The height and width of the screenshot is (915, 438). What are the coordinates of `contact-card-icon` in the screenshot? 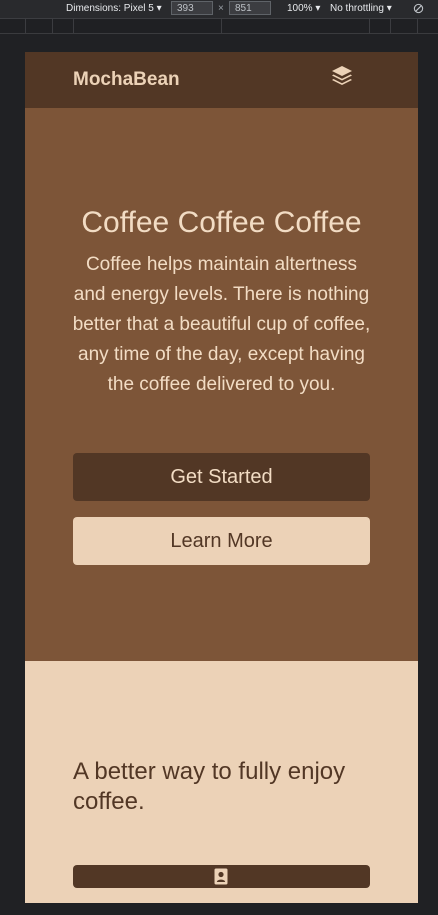 It's located at (221, 876).